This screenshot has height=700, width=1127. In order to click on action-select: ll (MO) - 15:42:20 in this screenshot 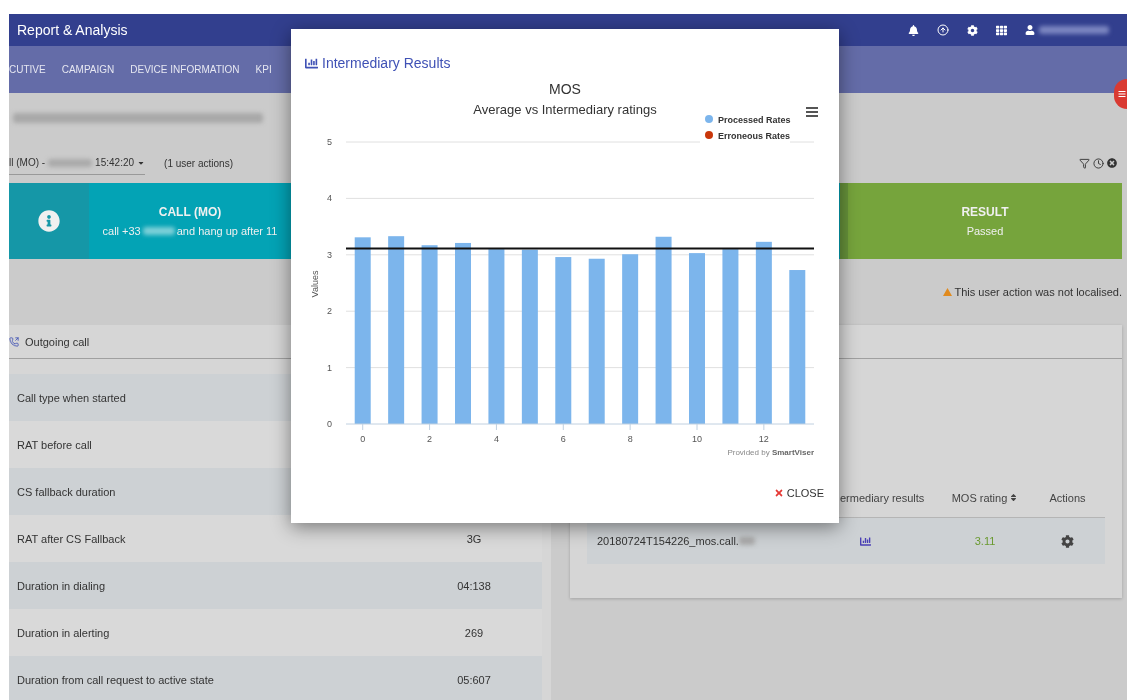, I will do `click(77, 163)`.